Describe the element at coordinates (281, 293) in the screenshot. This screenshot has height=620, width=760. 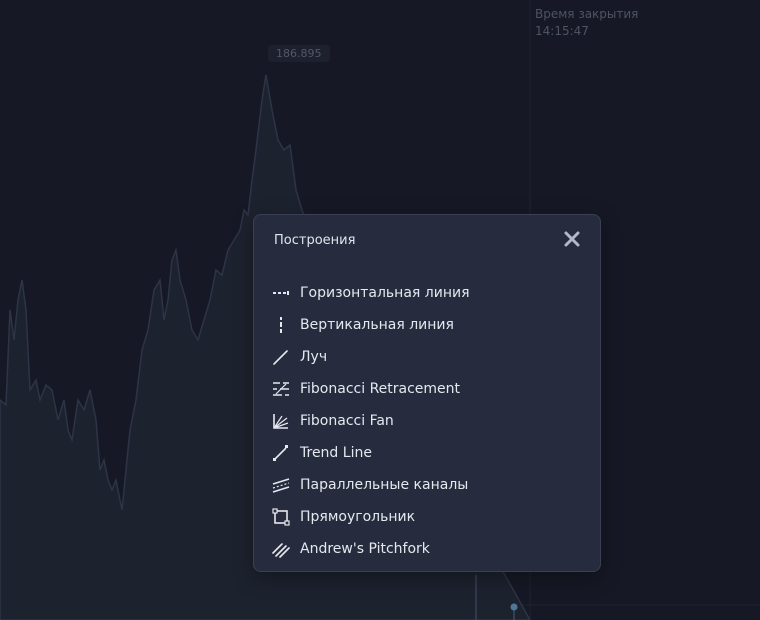
I see `horizontal-line-icon` at that location.